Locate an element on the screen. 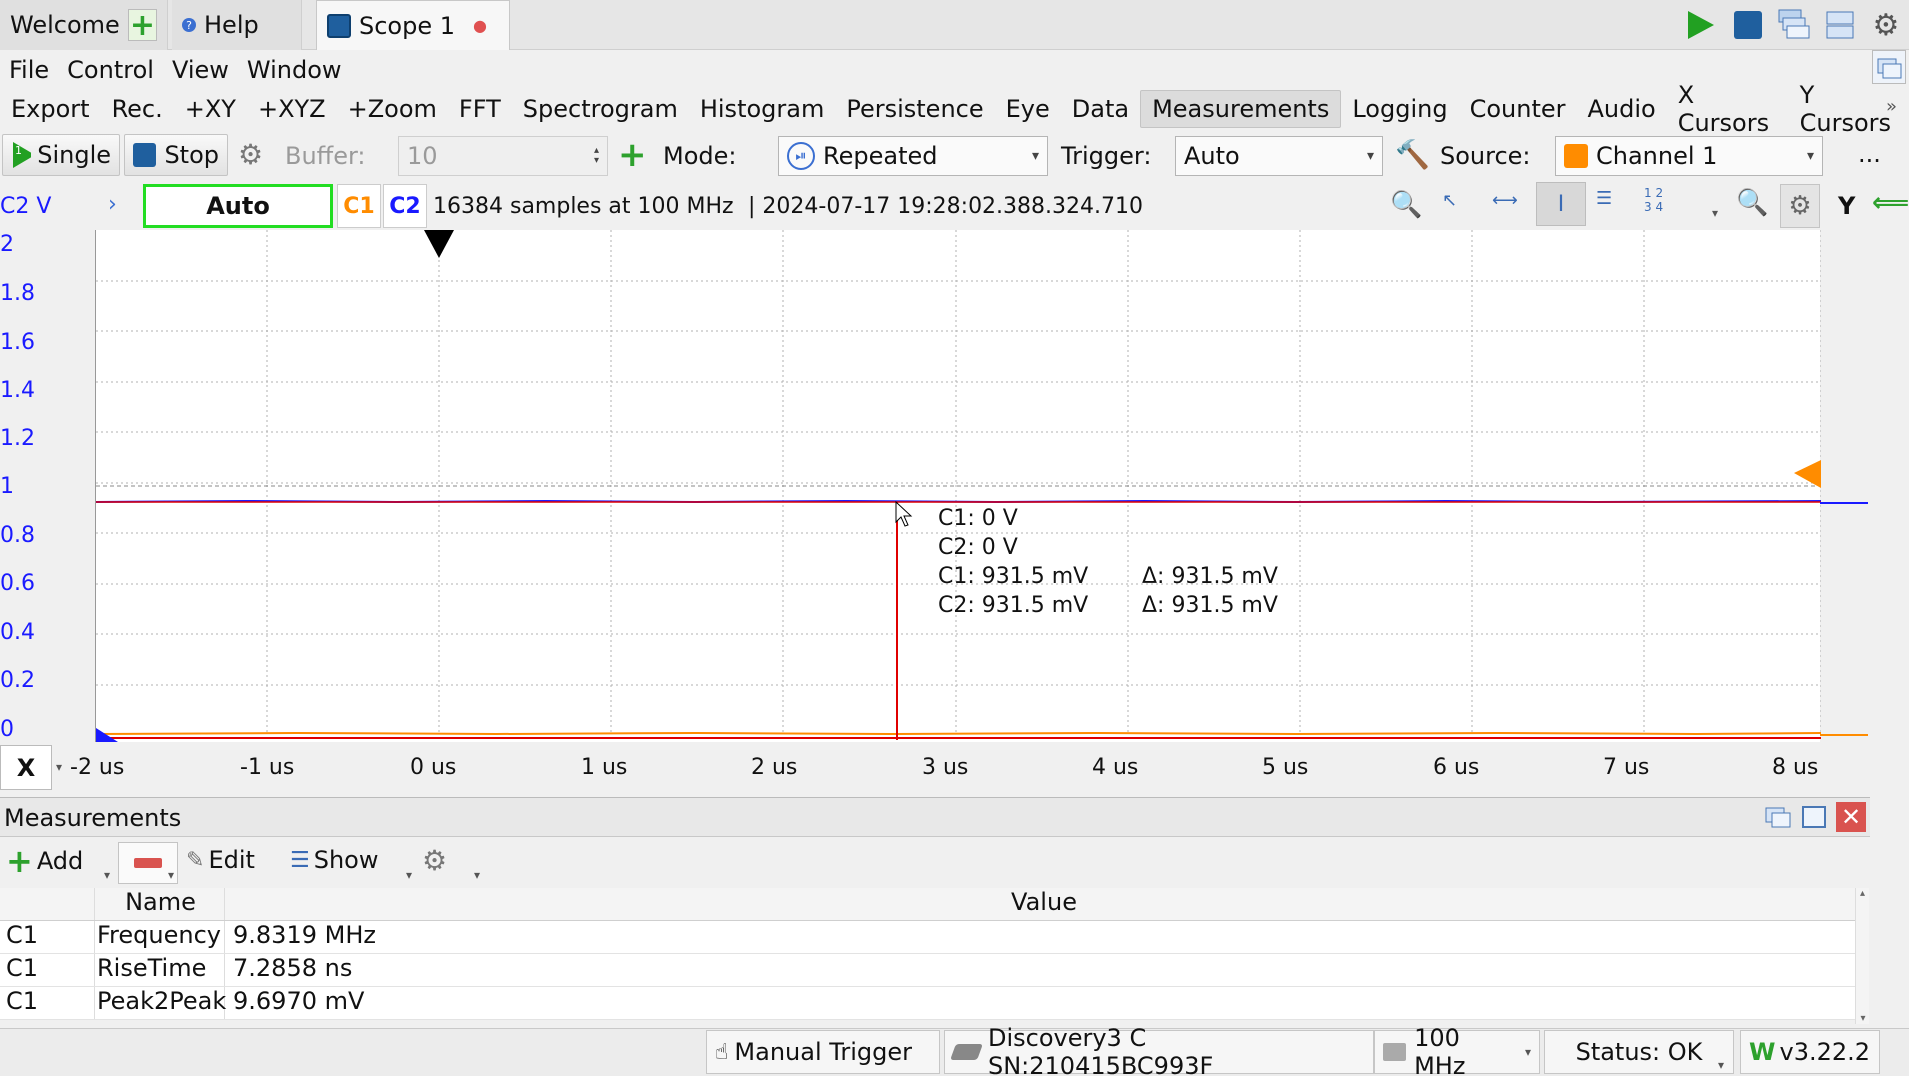 This screenshot has height=1076, width=1909. x-axis-label: X is located at coordinates (26, 767).